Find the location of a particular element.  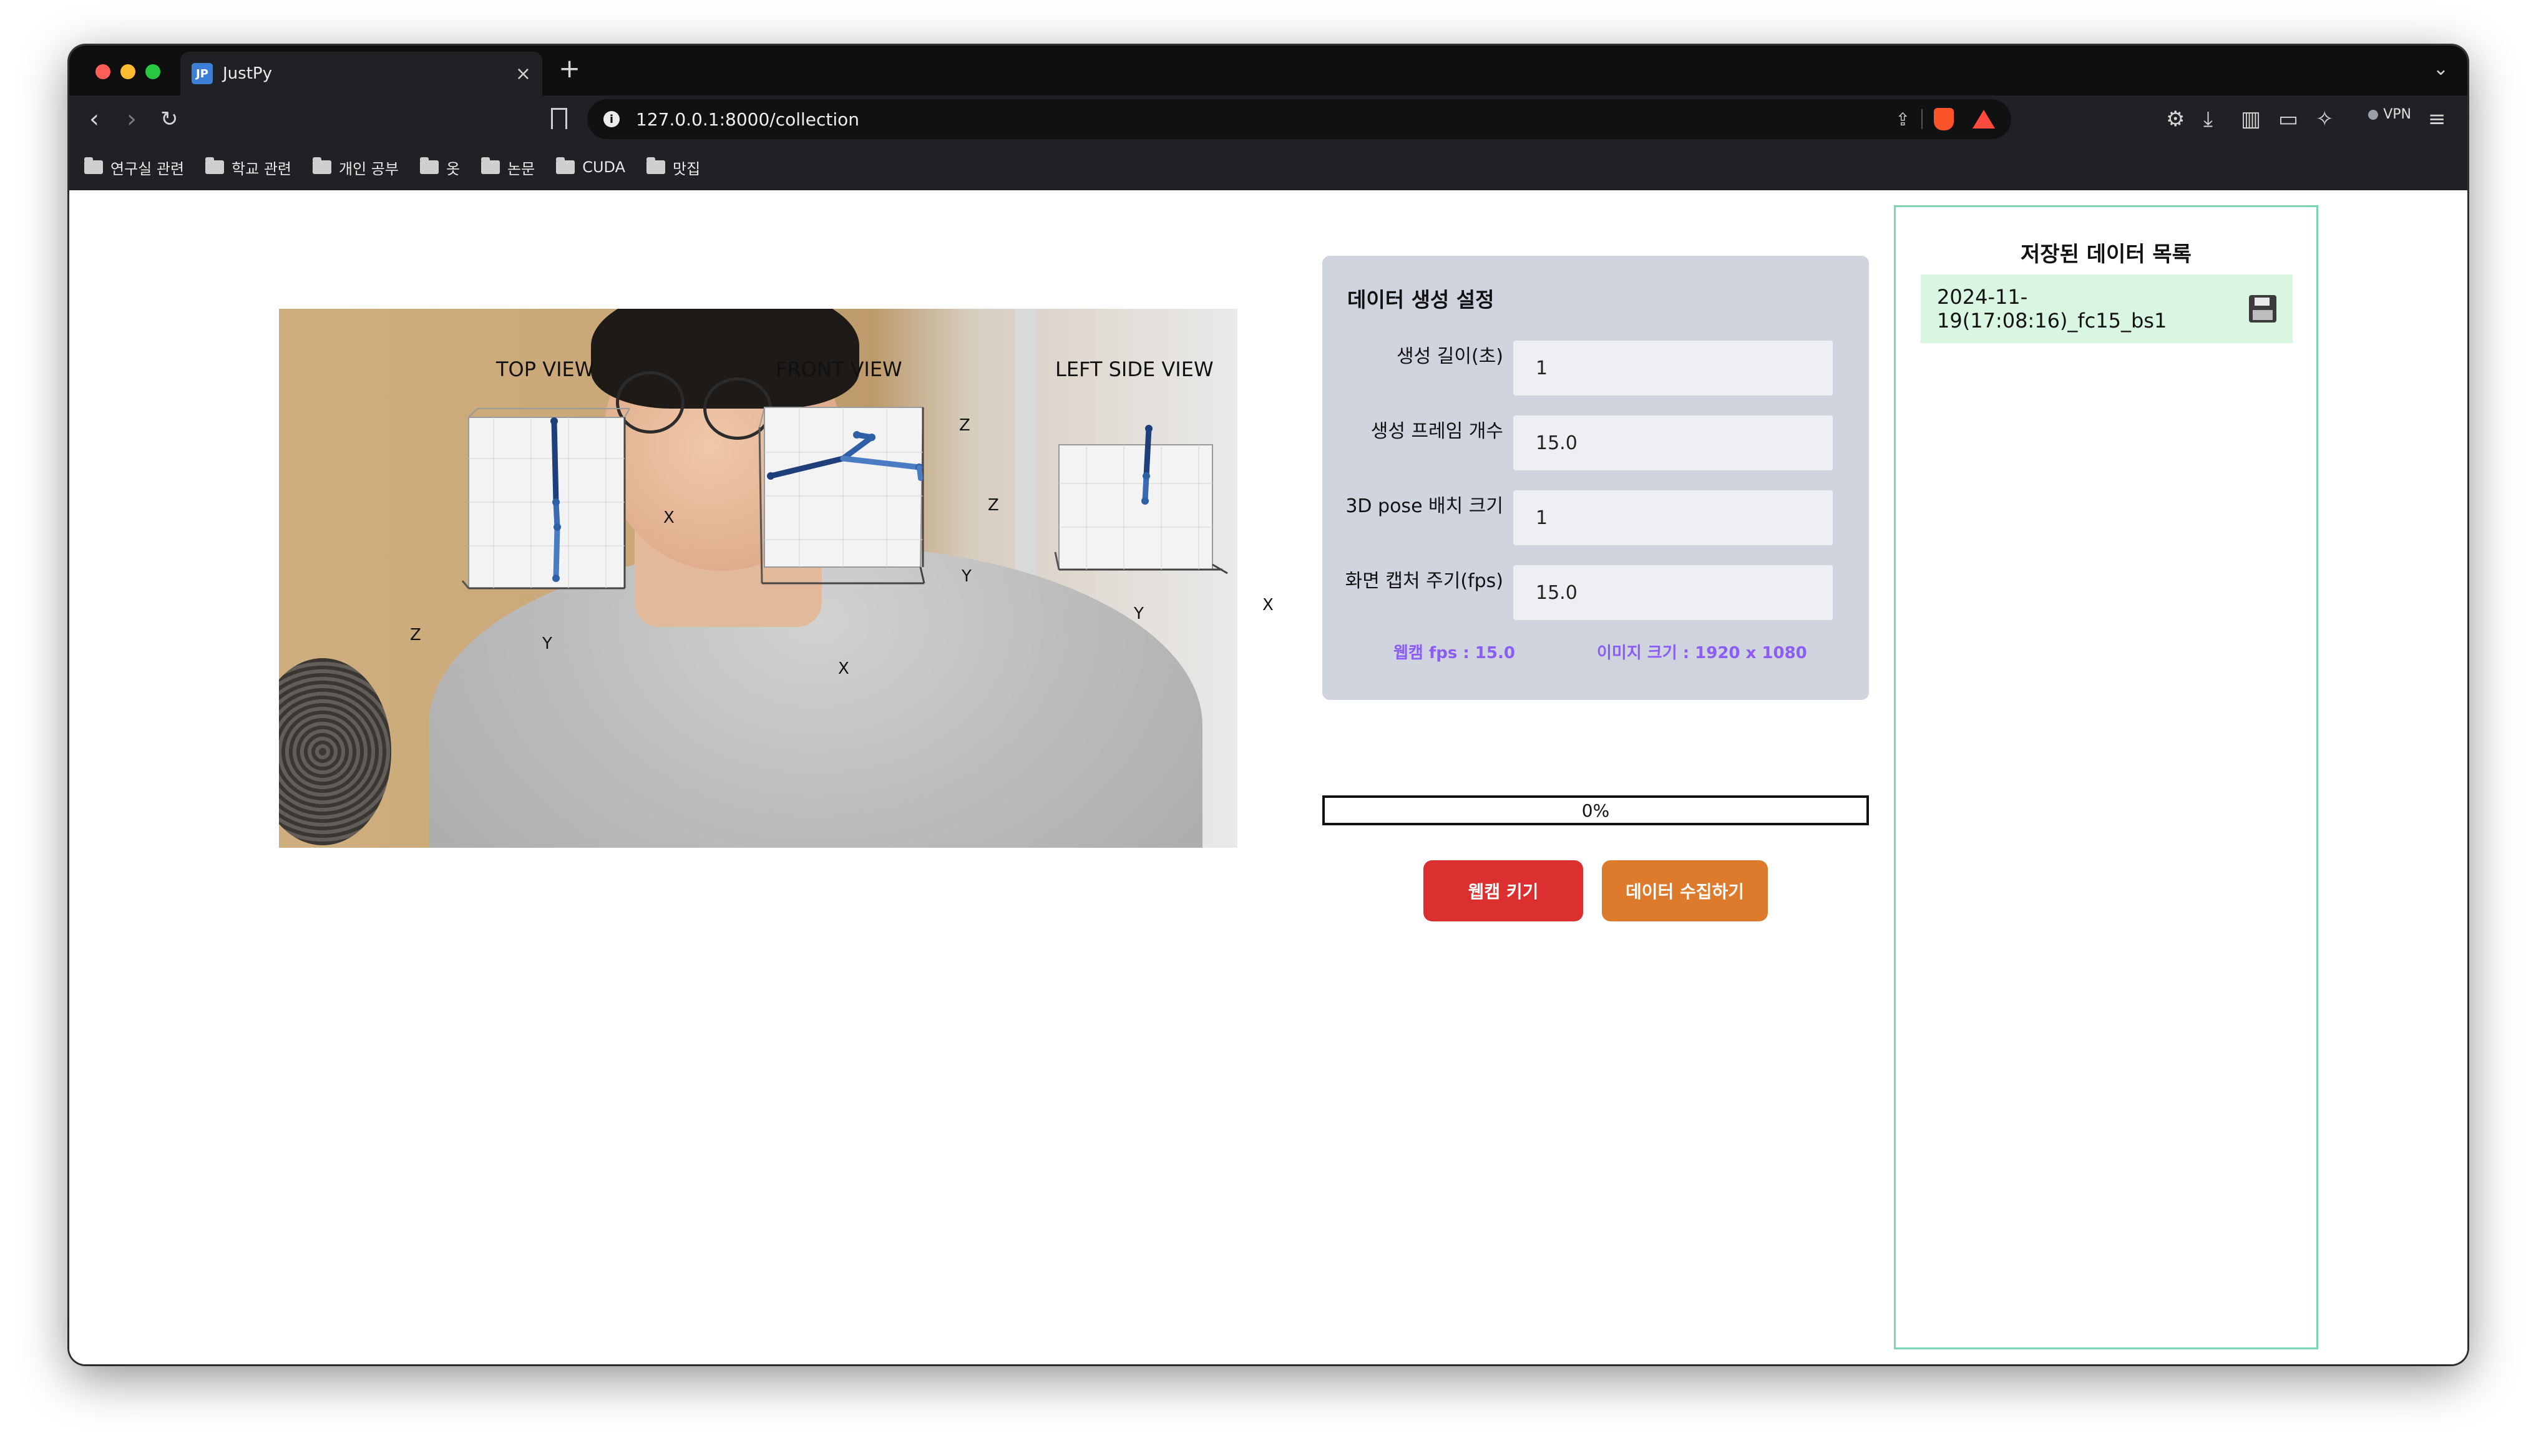

batch-size-input: 1 is located at coordinates (1673, 518).